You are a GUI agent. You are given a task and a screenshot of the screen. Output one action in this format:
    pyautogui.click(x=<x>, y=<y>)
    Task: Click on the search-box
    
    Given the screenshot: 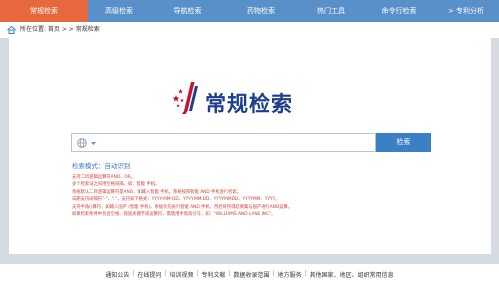 What is the action you would take?
    pyautogui.click(x=223, y=142)
    